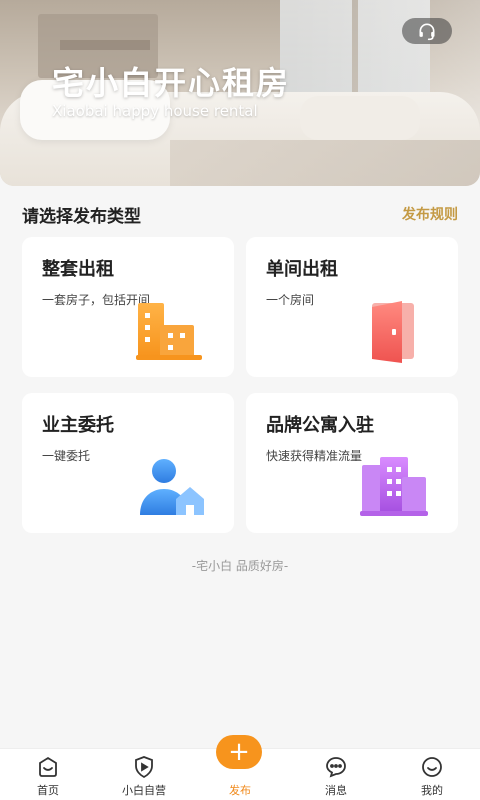  What do you see at coordinates (144, 790) in the screenshot?
I see `tab-label: 小白自营` at bounding box center [144, 790].